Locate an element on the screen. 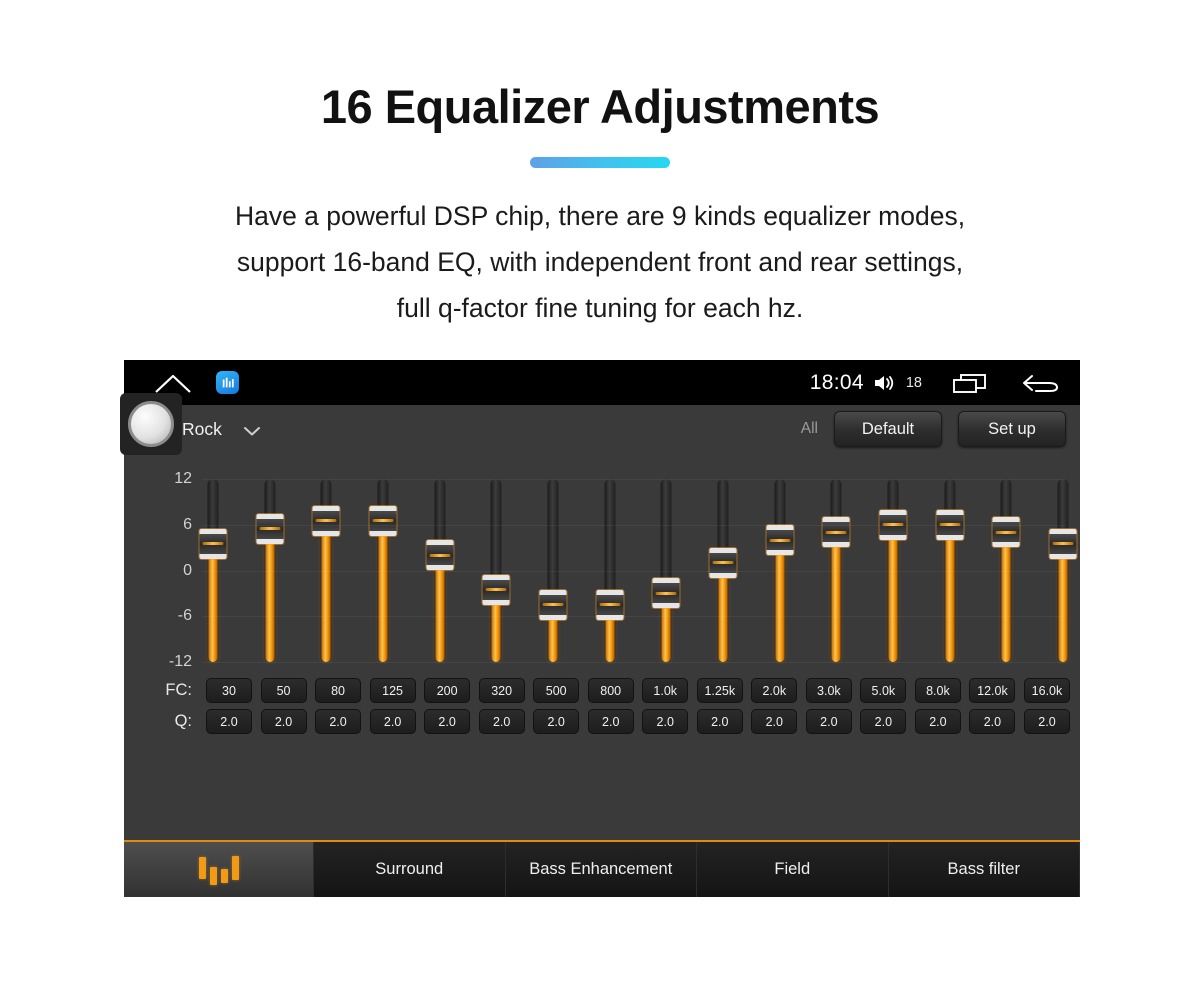  tab-equalizer is located at coordinates (219, 869).